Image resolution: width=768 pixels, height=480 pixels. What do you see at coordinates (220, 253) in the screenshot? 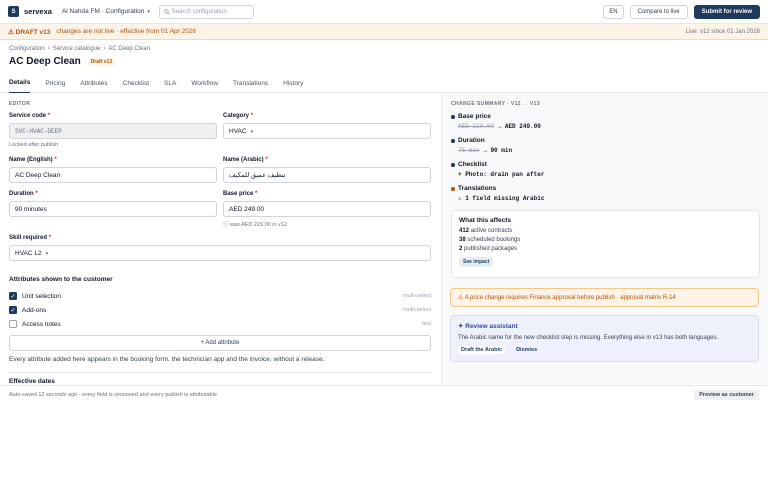
I see `skill-select: HVAC L2 ▼` at bounding box center [220, 253].